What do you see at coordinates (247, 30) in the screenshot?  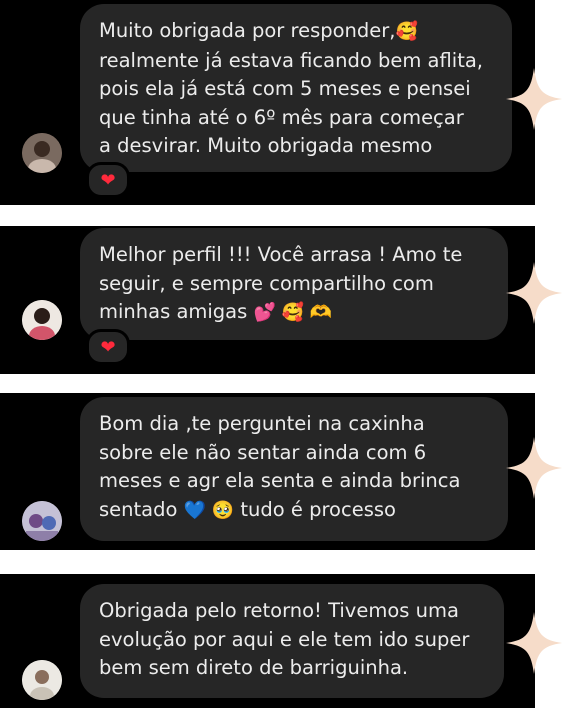 I see `message-text: Muito obrigada por responder,` at bounding box center [247, 30].